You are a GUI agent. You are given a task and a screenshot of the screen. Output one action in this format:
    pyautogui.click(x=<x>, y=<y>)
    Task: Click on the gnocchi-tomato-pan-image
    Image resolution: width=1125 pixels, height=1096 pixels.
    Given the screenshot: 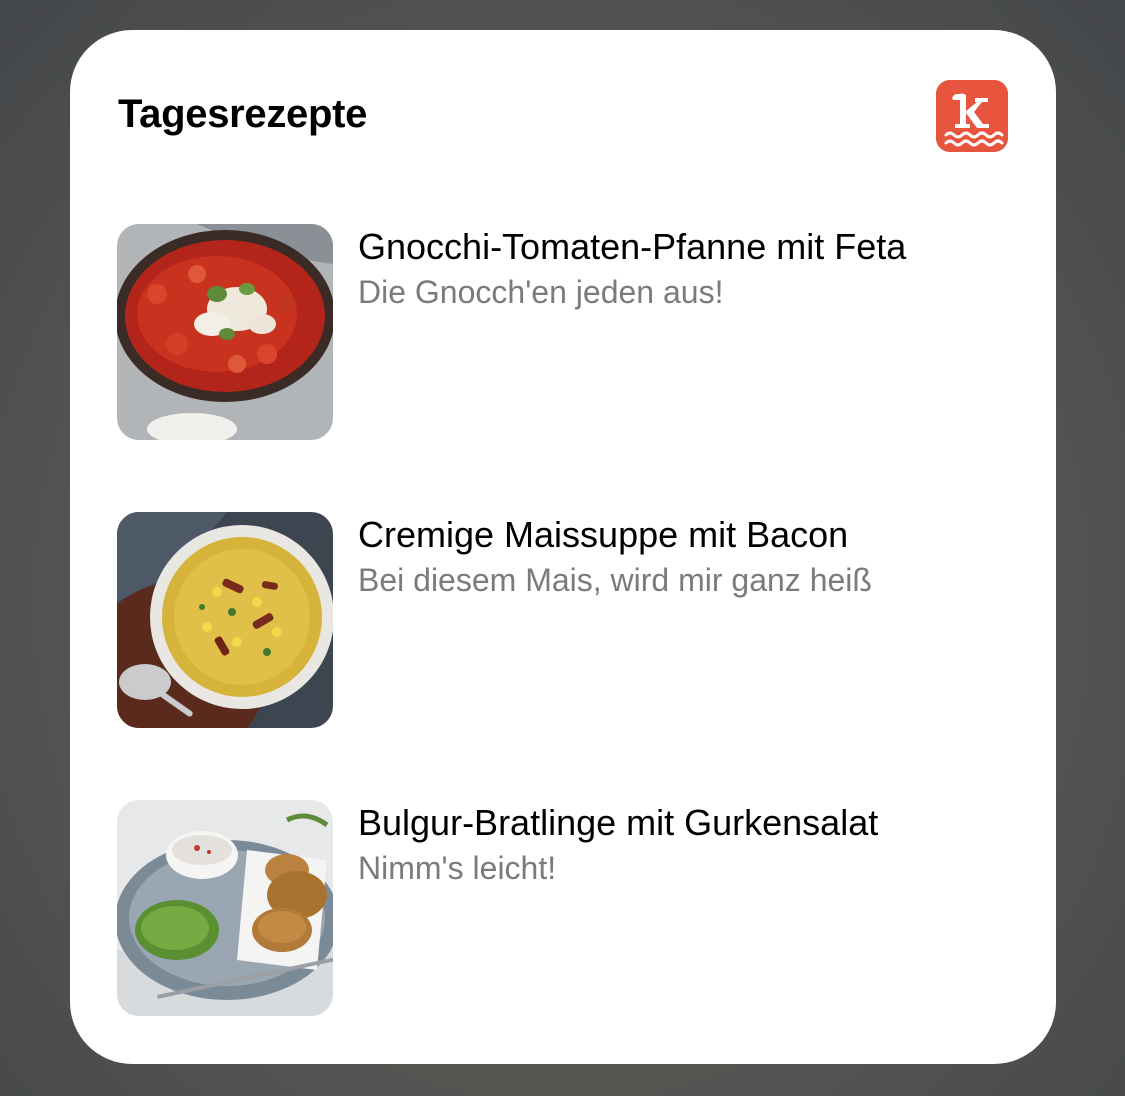 What is the action you would take?
    pyautogui.click(x=225, y=332)
    